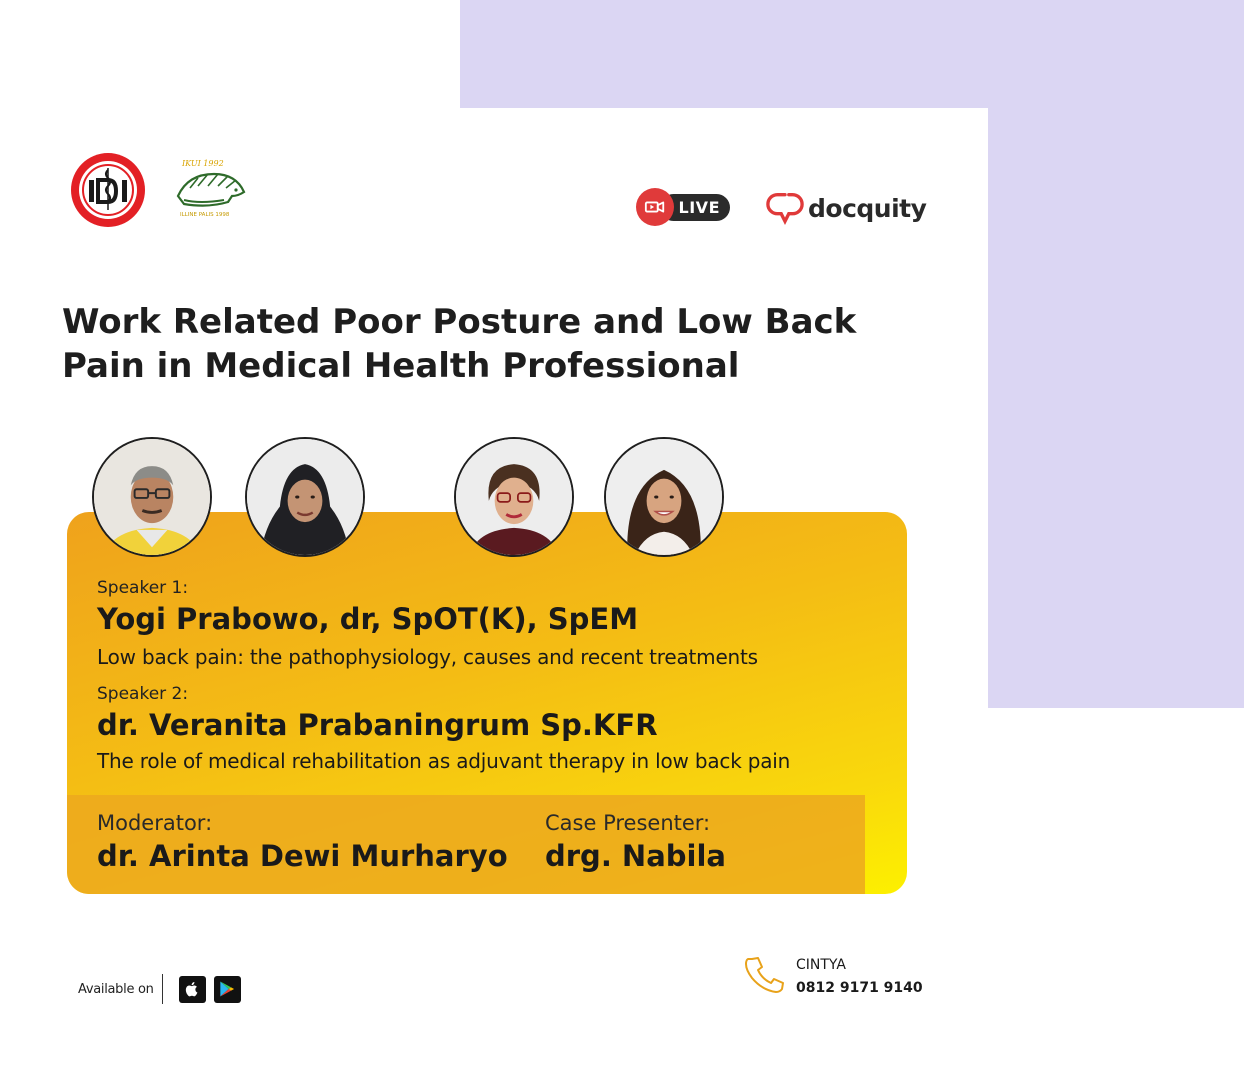 Image resolution: width=1244 pixels, height=1072 pixels. What do you see at coordinates (302, 856) in the screenshot?
I see `moderator-name: dr. Arinta Dewi Murharyo` at bounding box center [302, 856].